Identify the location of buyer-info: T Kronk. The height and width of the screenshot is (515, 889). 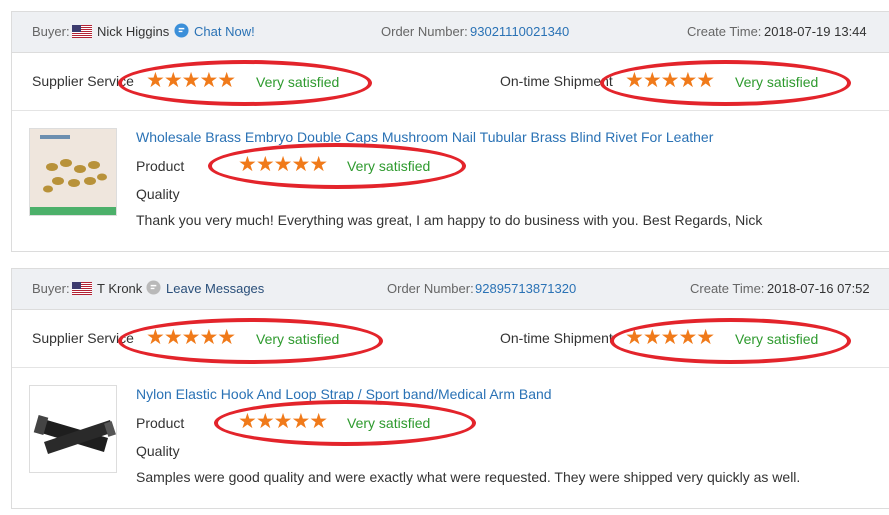
(107, 289).